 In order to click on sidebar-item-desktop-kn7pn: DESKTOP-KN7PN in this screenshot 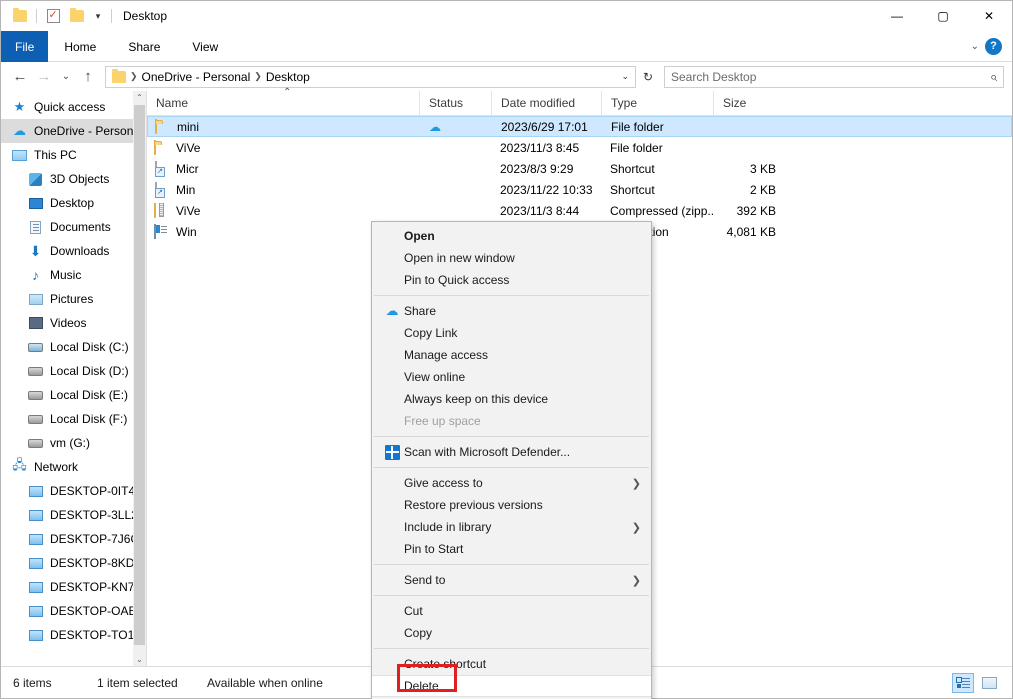, I will do `click(73, 587)`.